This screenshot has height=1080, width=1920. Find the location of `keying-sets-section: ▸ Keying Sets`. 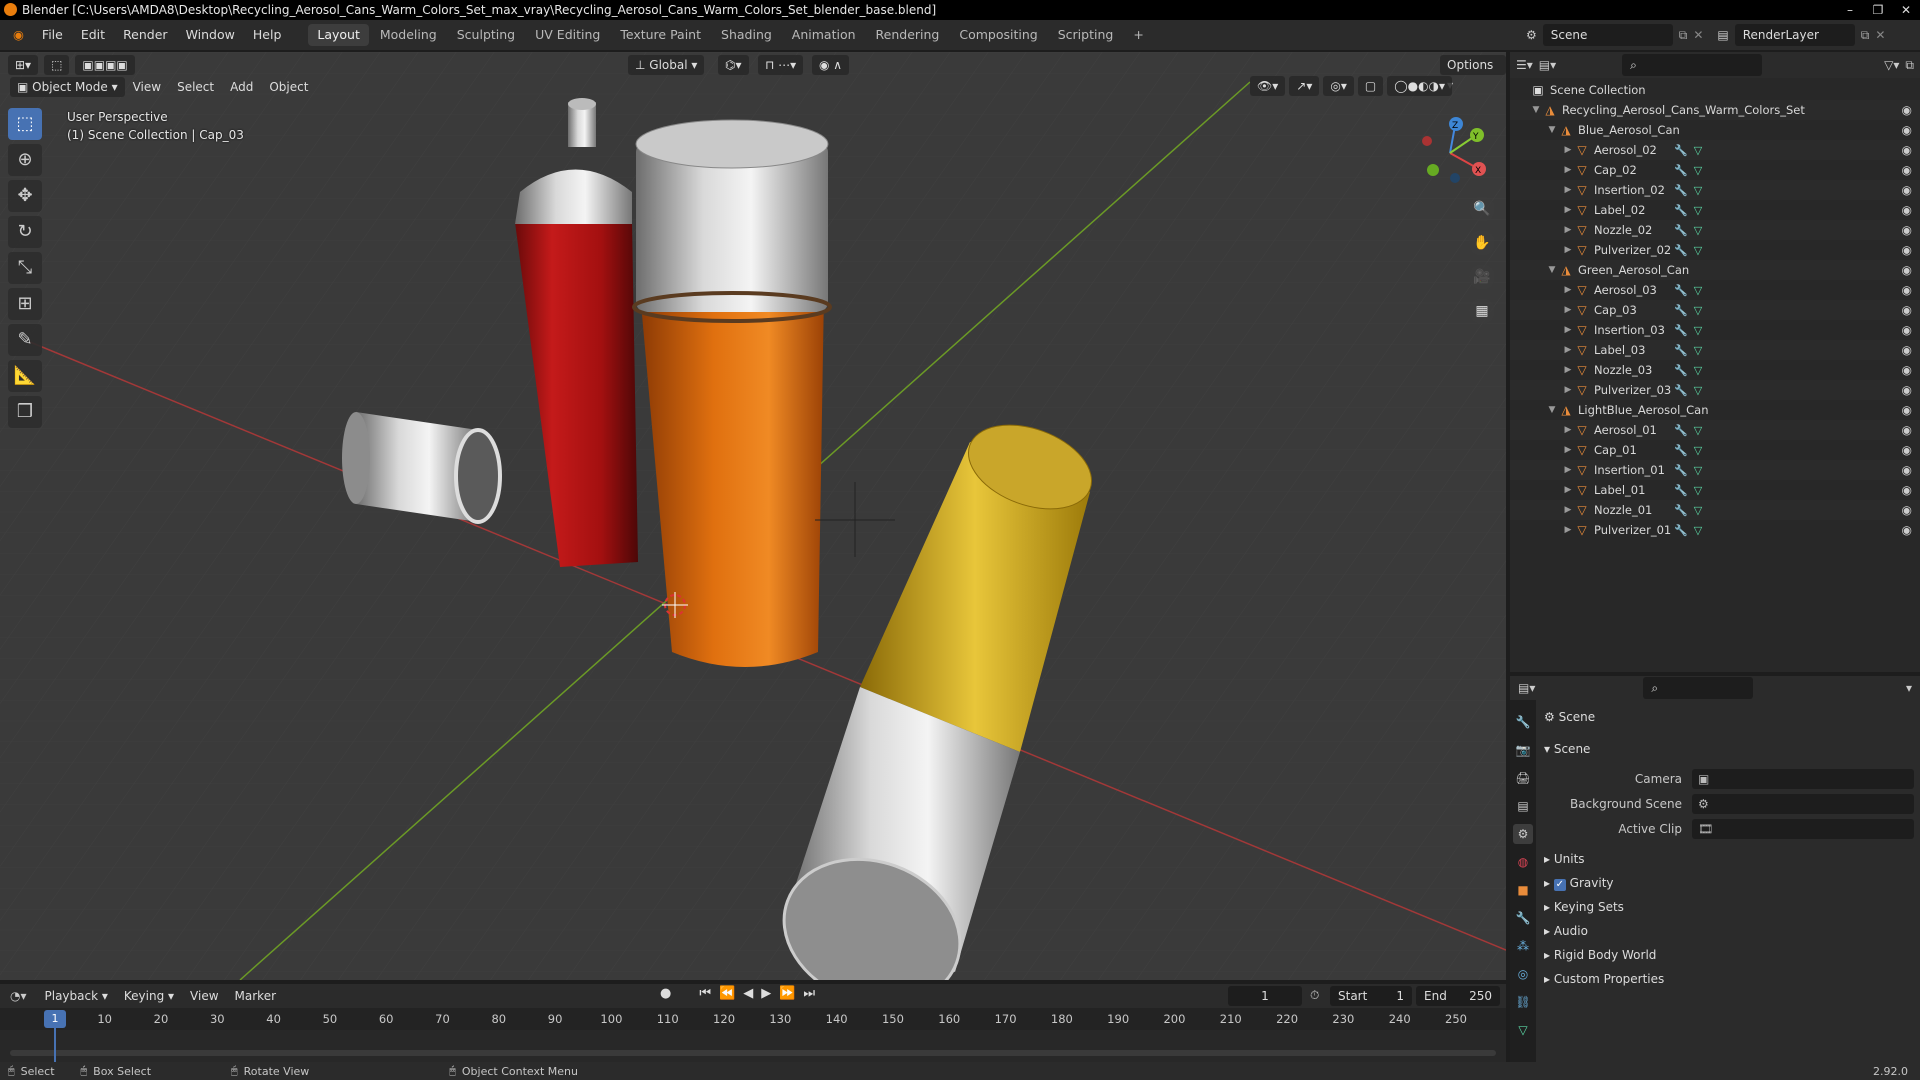

keying-sets-section: ▸ Keying Sets is located at coordinates (1584, 907).